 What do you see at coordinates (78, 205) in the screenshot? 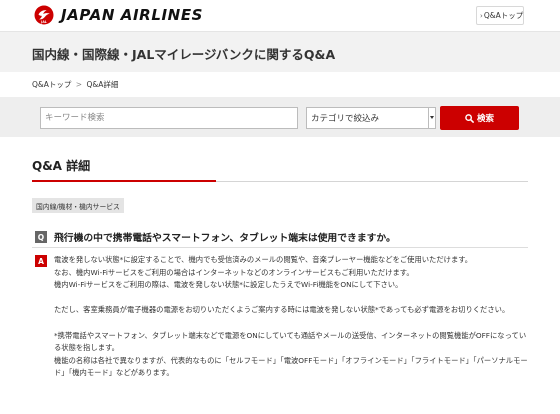
I see `category-tag: 国内線/機材・機内サービス` at bounding box center [78, 205].